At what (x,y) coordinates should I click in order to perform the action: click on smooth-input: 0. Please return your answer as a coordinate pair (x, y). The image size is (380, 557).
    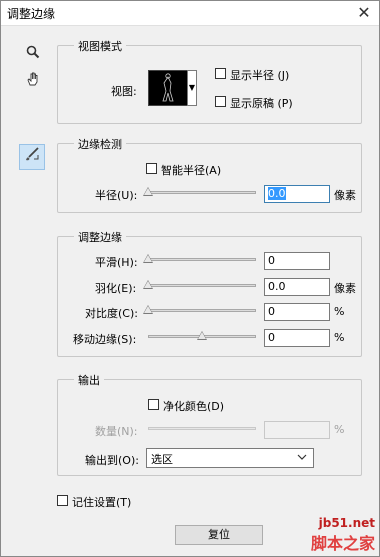
    Looking at the image, I should click on (297, 261).